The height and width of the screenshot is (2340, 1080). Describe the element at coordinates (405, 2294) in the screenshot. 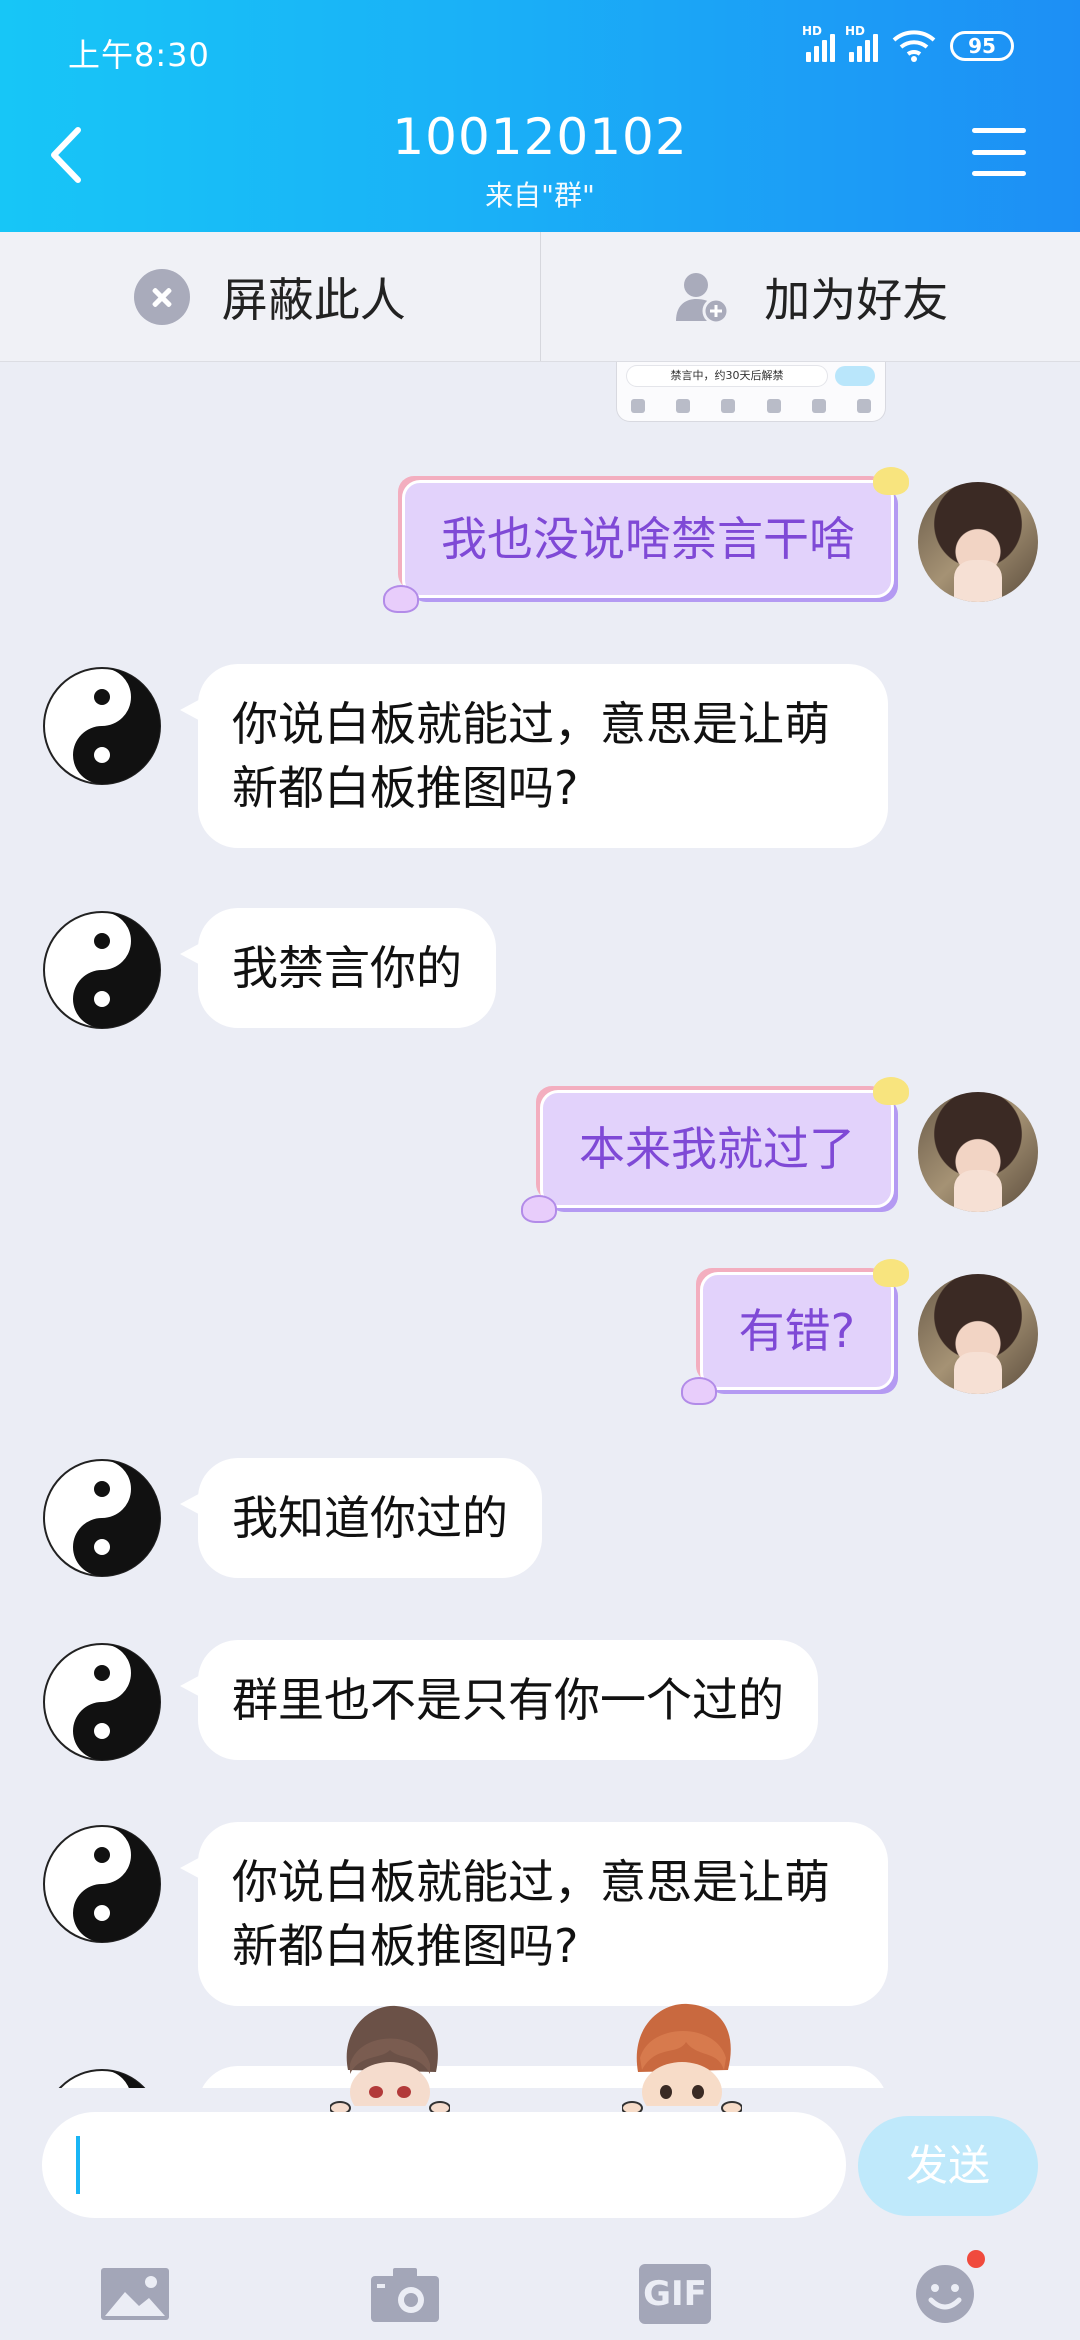

I see `camera-icon` at that location.